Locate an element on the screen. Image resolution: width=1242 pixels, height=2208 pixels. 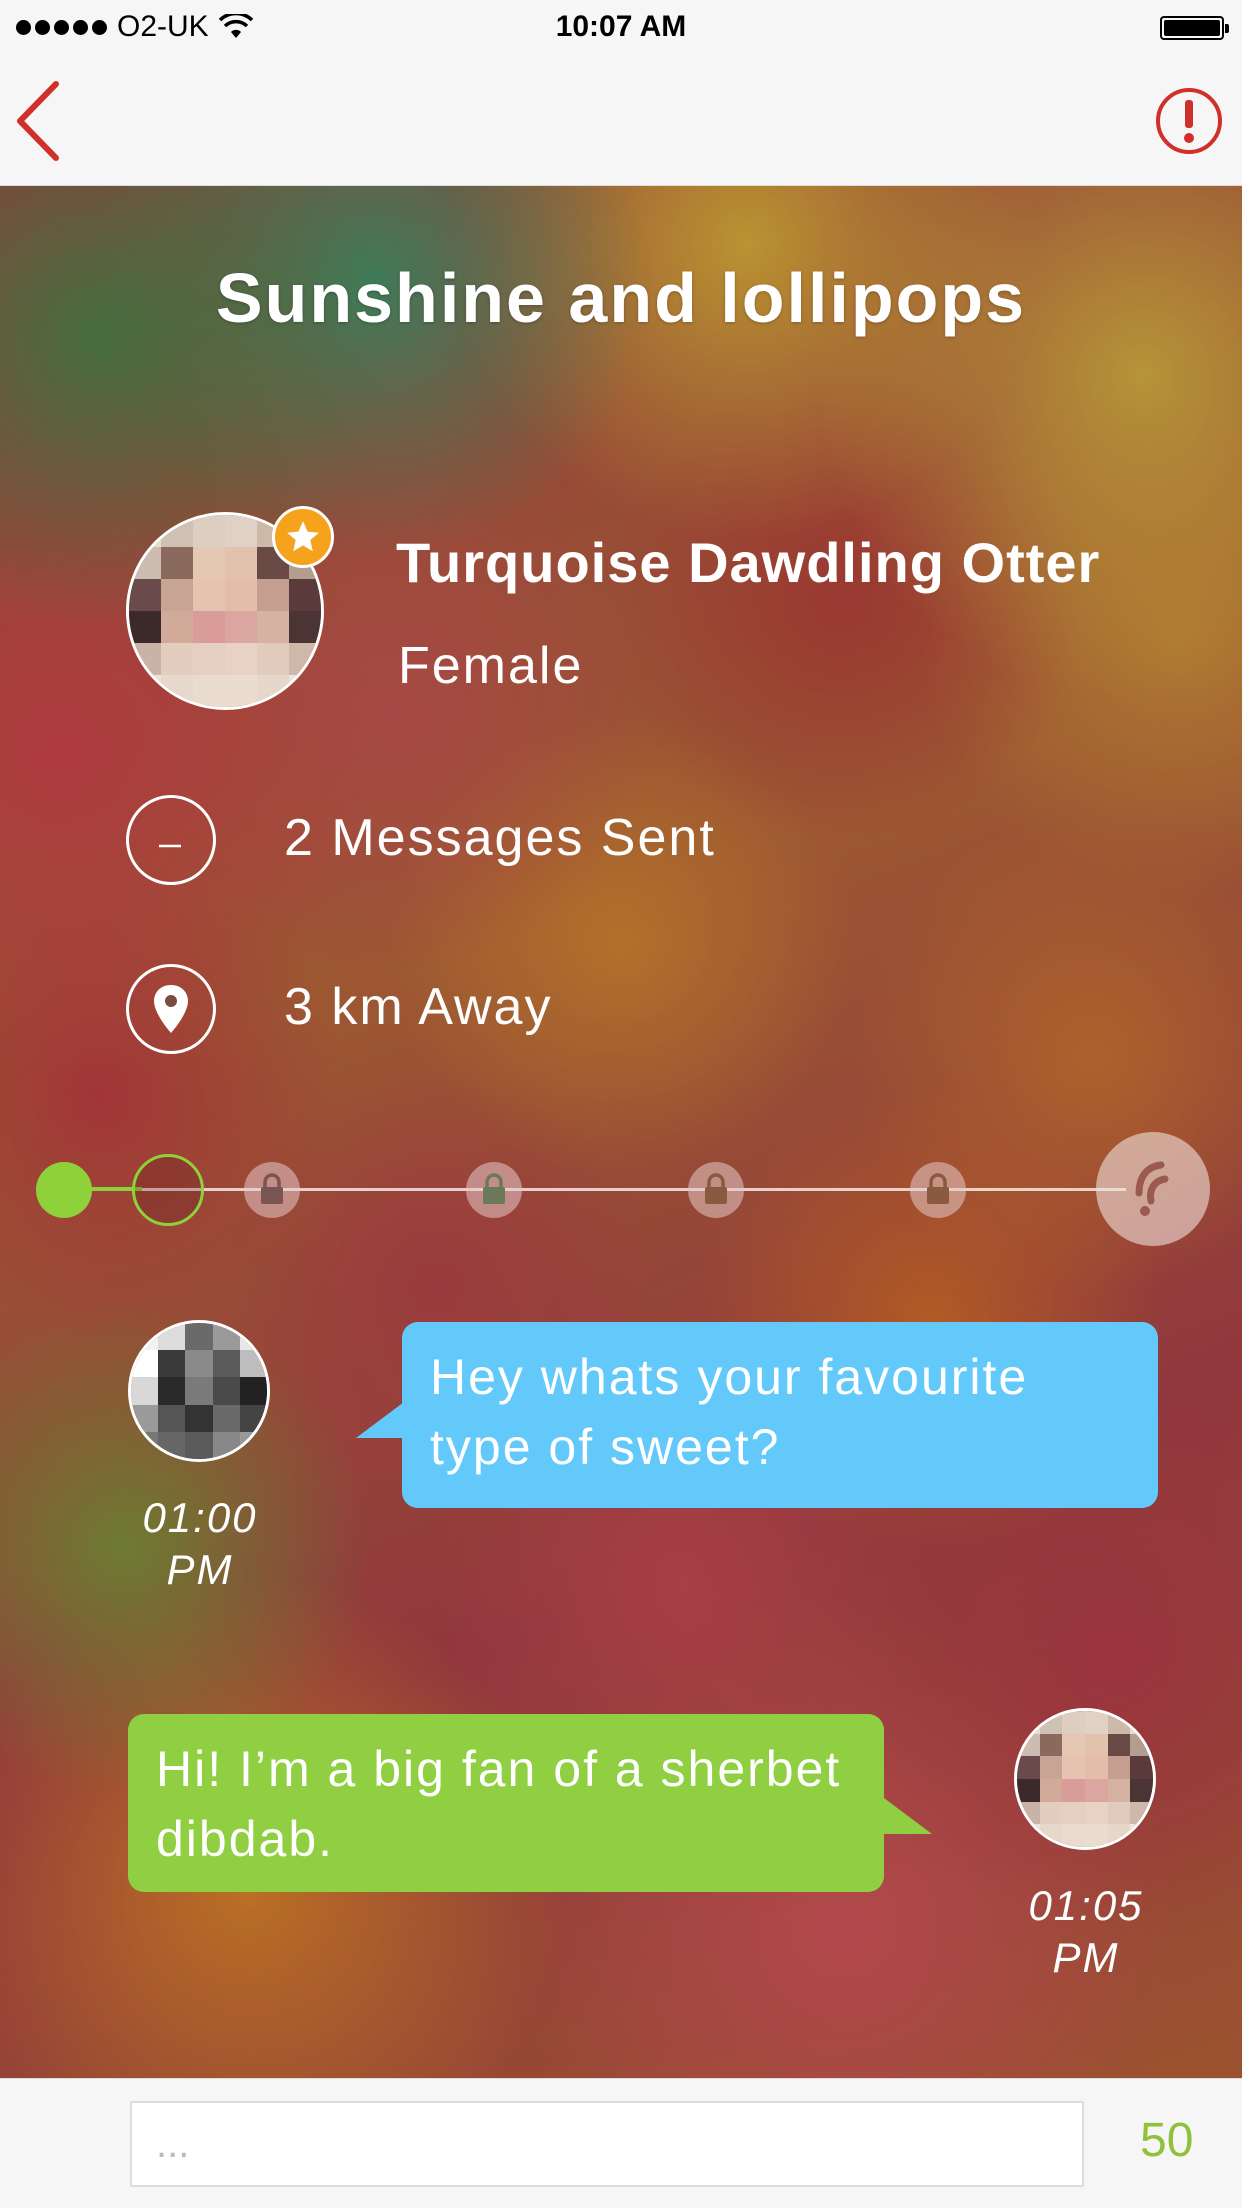
progress-step-final is located at coordinates (1153, 1189).